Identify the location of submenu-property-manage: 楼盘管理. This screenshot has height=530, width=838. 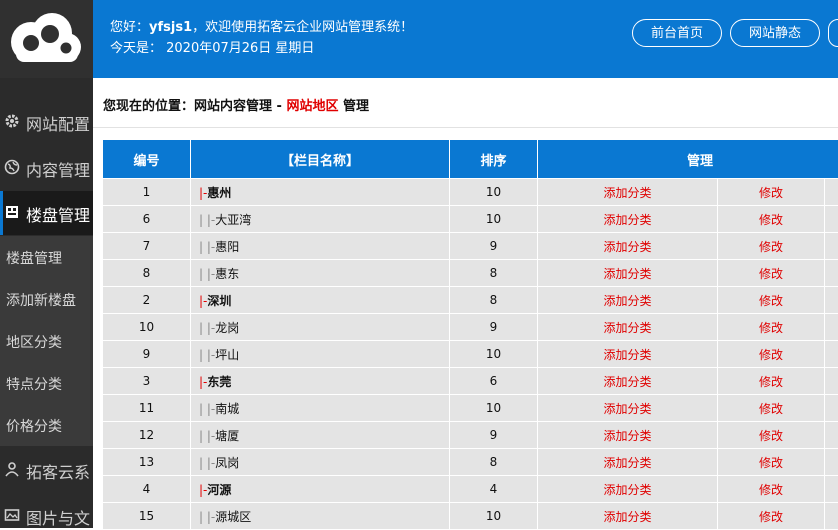
(46, 257).